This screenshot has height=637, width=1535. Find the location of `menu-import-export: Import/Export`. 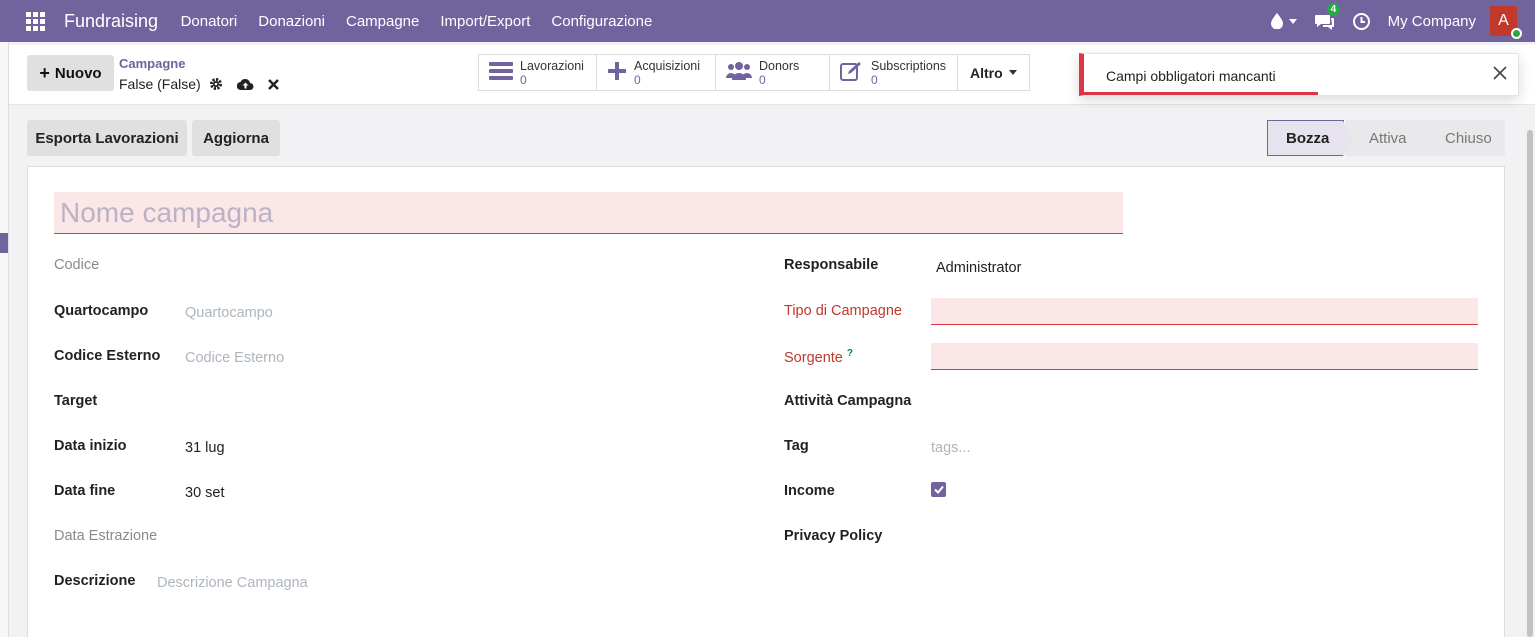

menu-import-export: Import/Export is located at coordinates (485, 21).